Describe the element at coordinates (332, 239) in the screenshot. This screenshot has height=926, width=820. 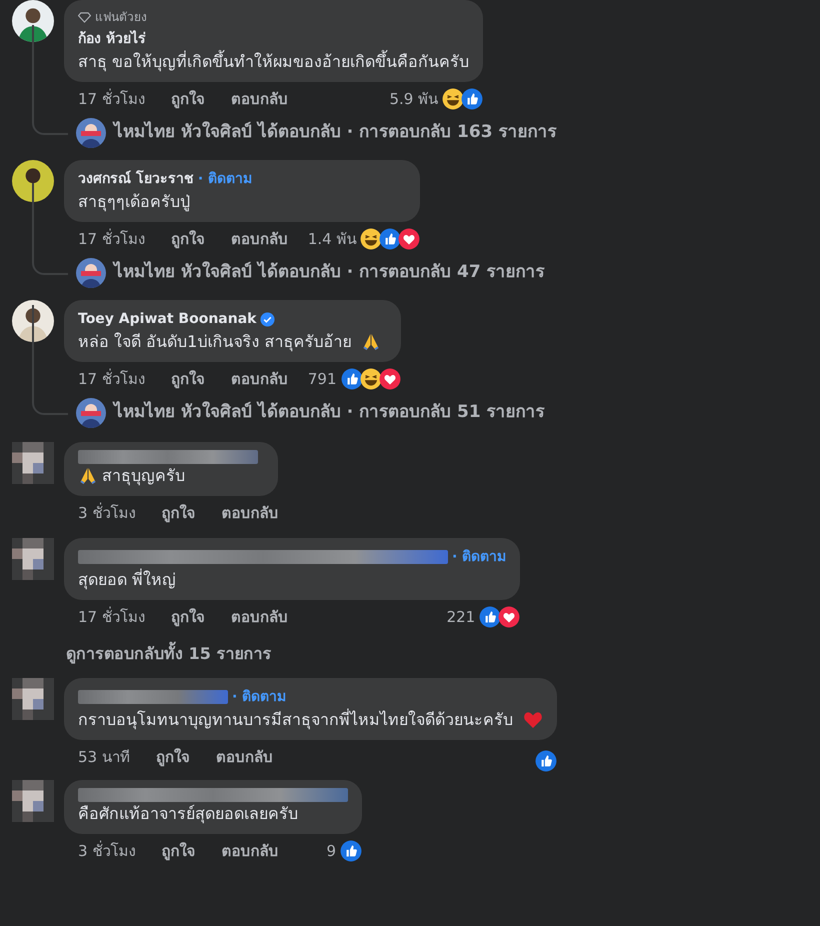
I see `reaction-count: 1.4 พัน` at that location.